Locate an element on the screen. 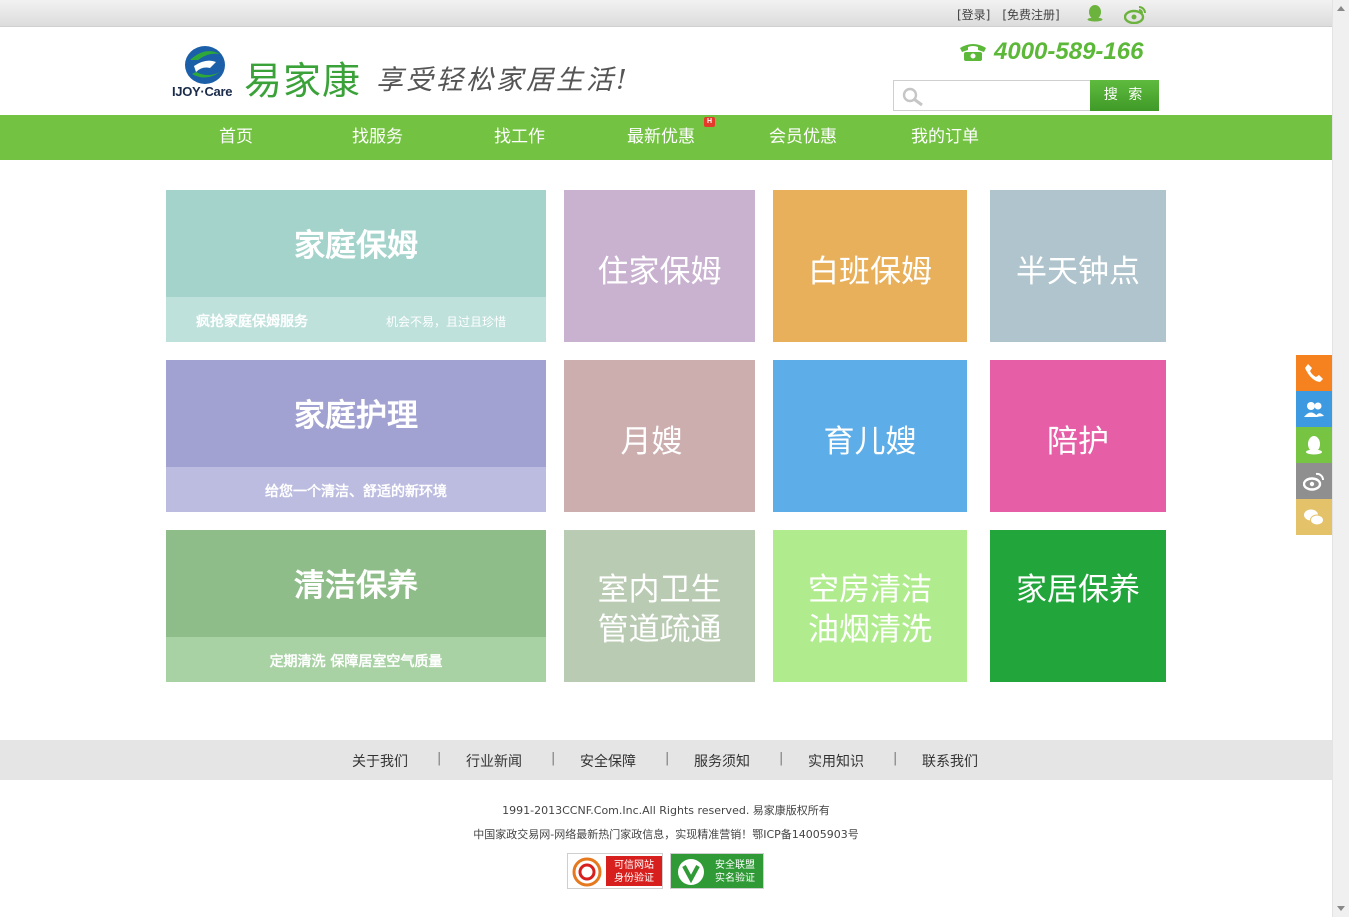  side-phone-button is located at coordinates (1314, 373).